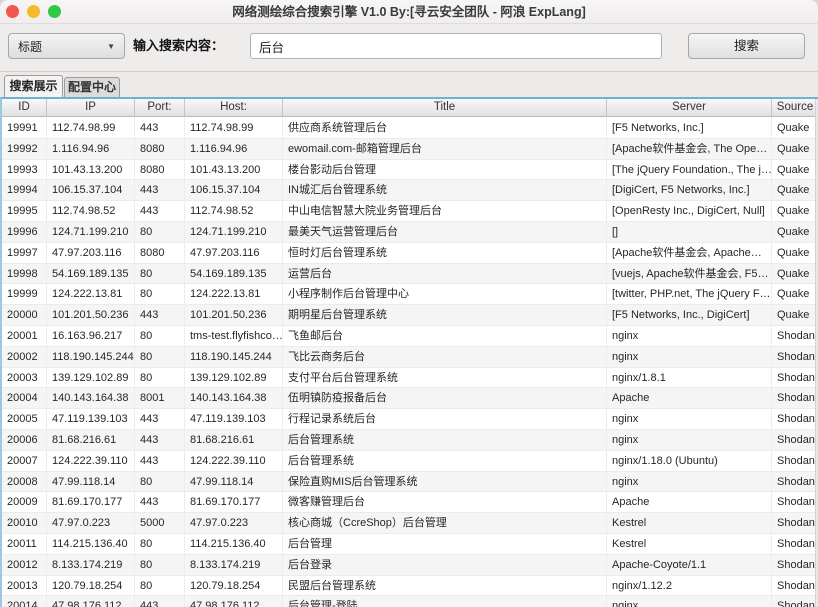  Describe the element at coordinates (91, 315) in the screenshot. I see `table-cell: 101.201.50.236` at that location.